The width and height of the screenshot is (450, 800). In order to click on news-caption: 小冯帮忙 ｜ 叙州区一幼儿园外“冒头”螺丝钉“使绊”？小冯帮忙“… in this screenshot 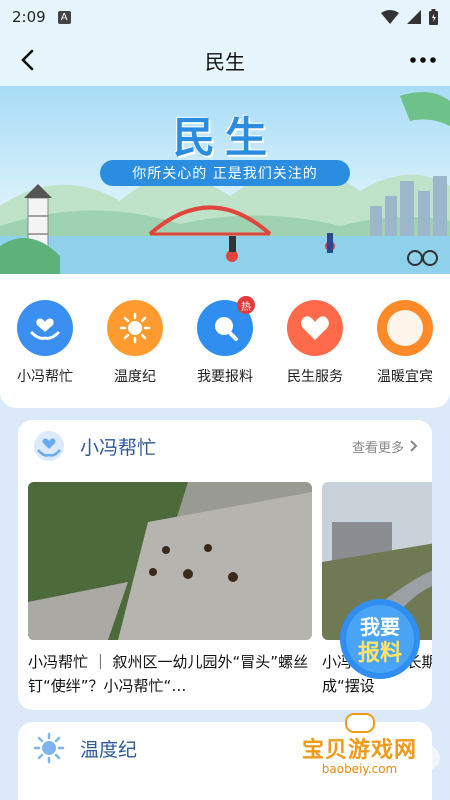, I will do `click(168, 674)`.